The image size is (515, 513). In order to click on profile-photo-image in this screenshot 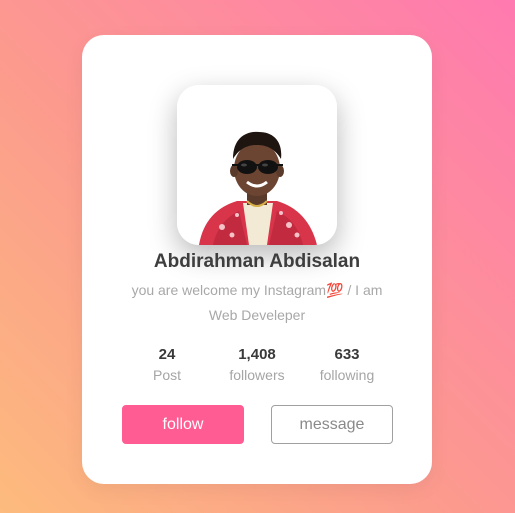, I will do `click(257, 165)`.